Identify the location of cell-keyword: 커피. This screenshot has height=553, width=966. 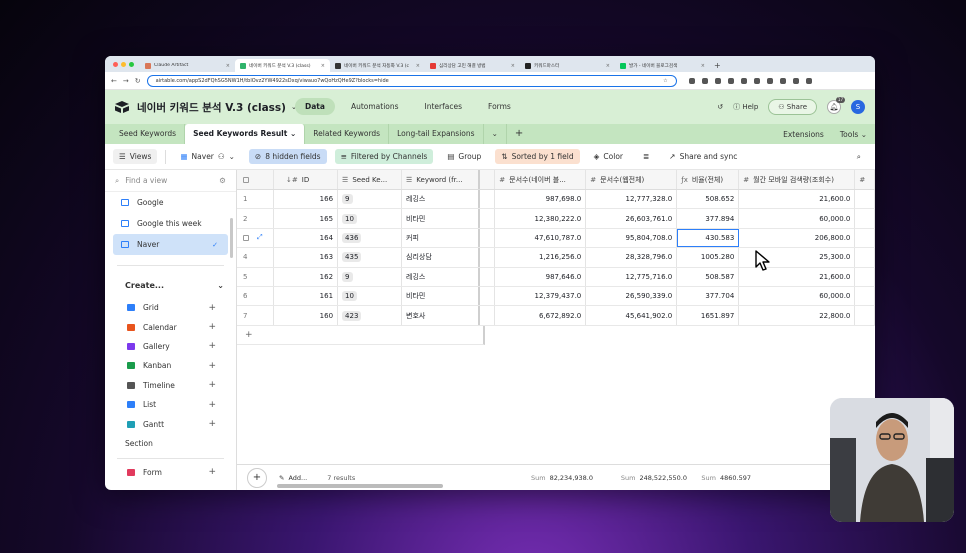
(441, 238).